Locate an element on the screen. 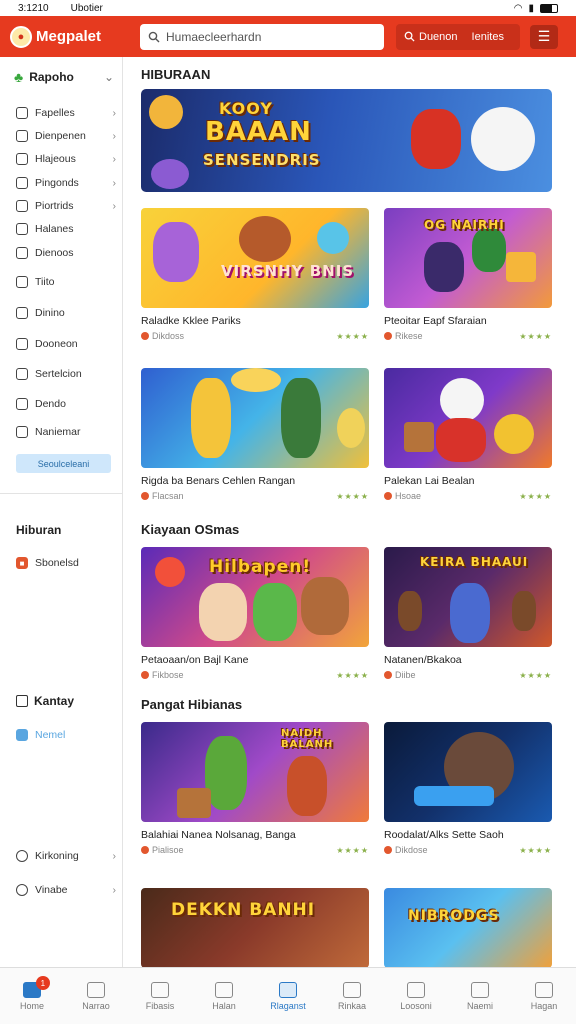  check-icon is located at coordinates (22, 159).